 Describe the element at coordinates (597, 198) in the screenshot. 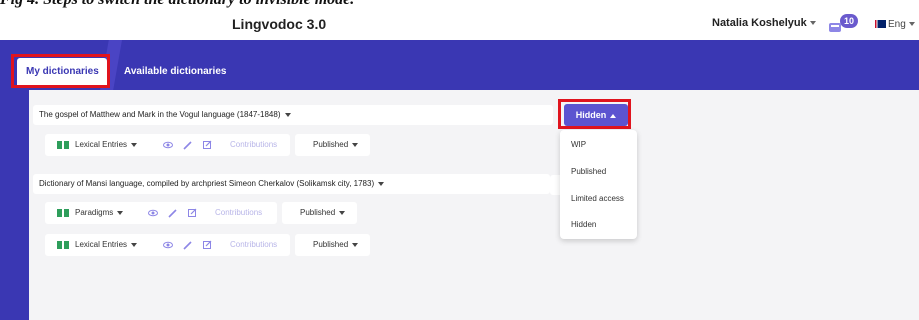

I see `status-option-limited-access: Limited access` at that location.